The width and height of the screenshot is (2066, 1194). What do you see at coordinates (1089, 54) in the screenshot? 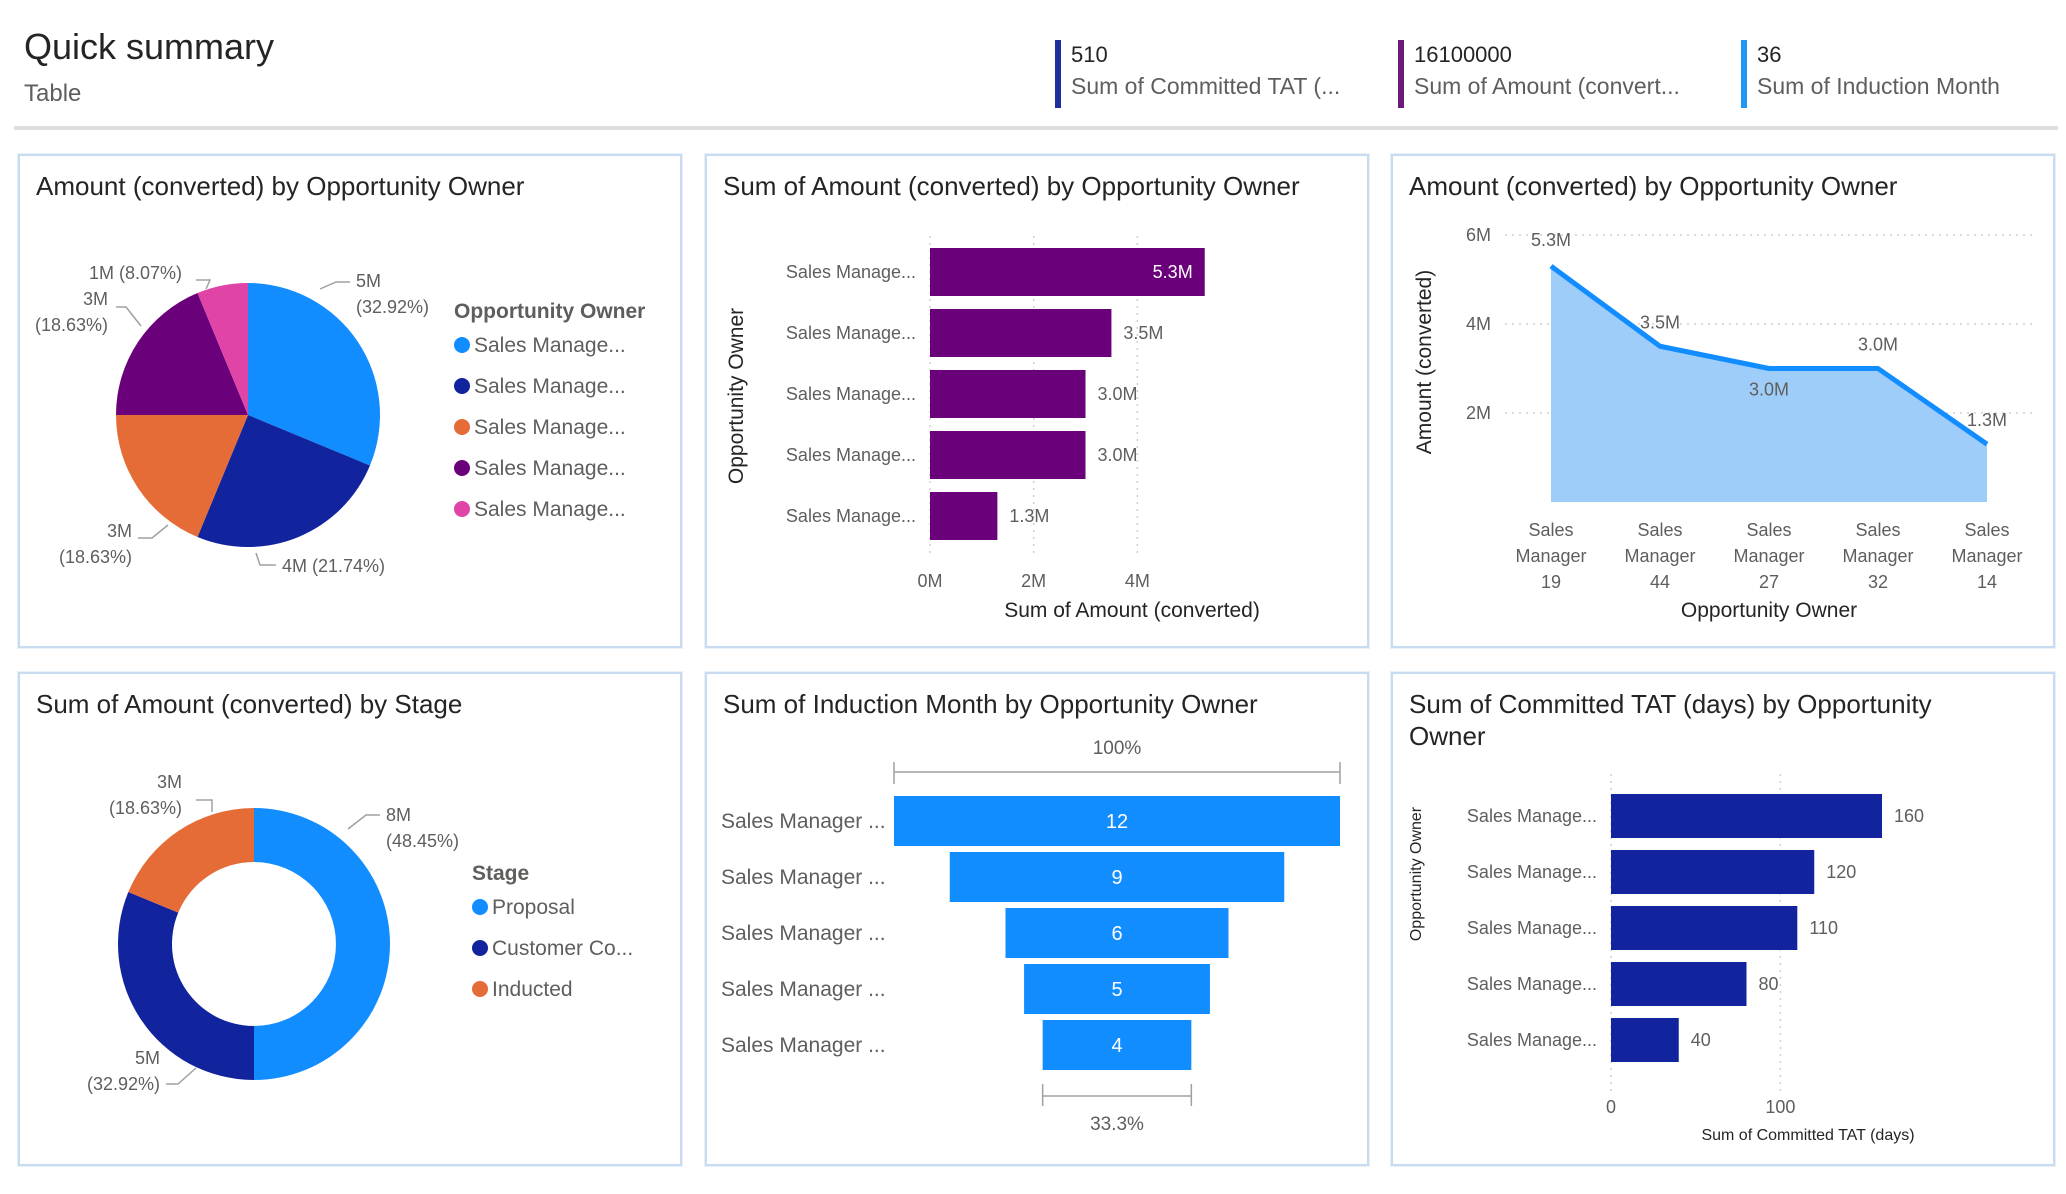
I see `kpi-value: 510` at bounding box center [1089, 54].